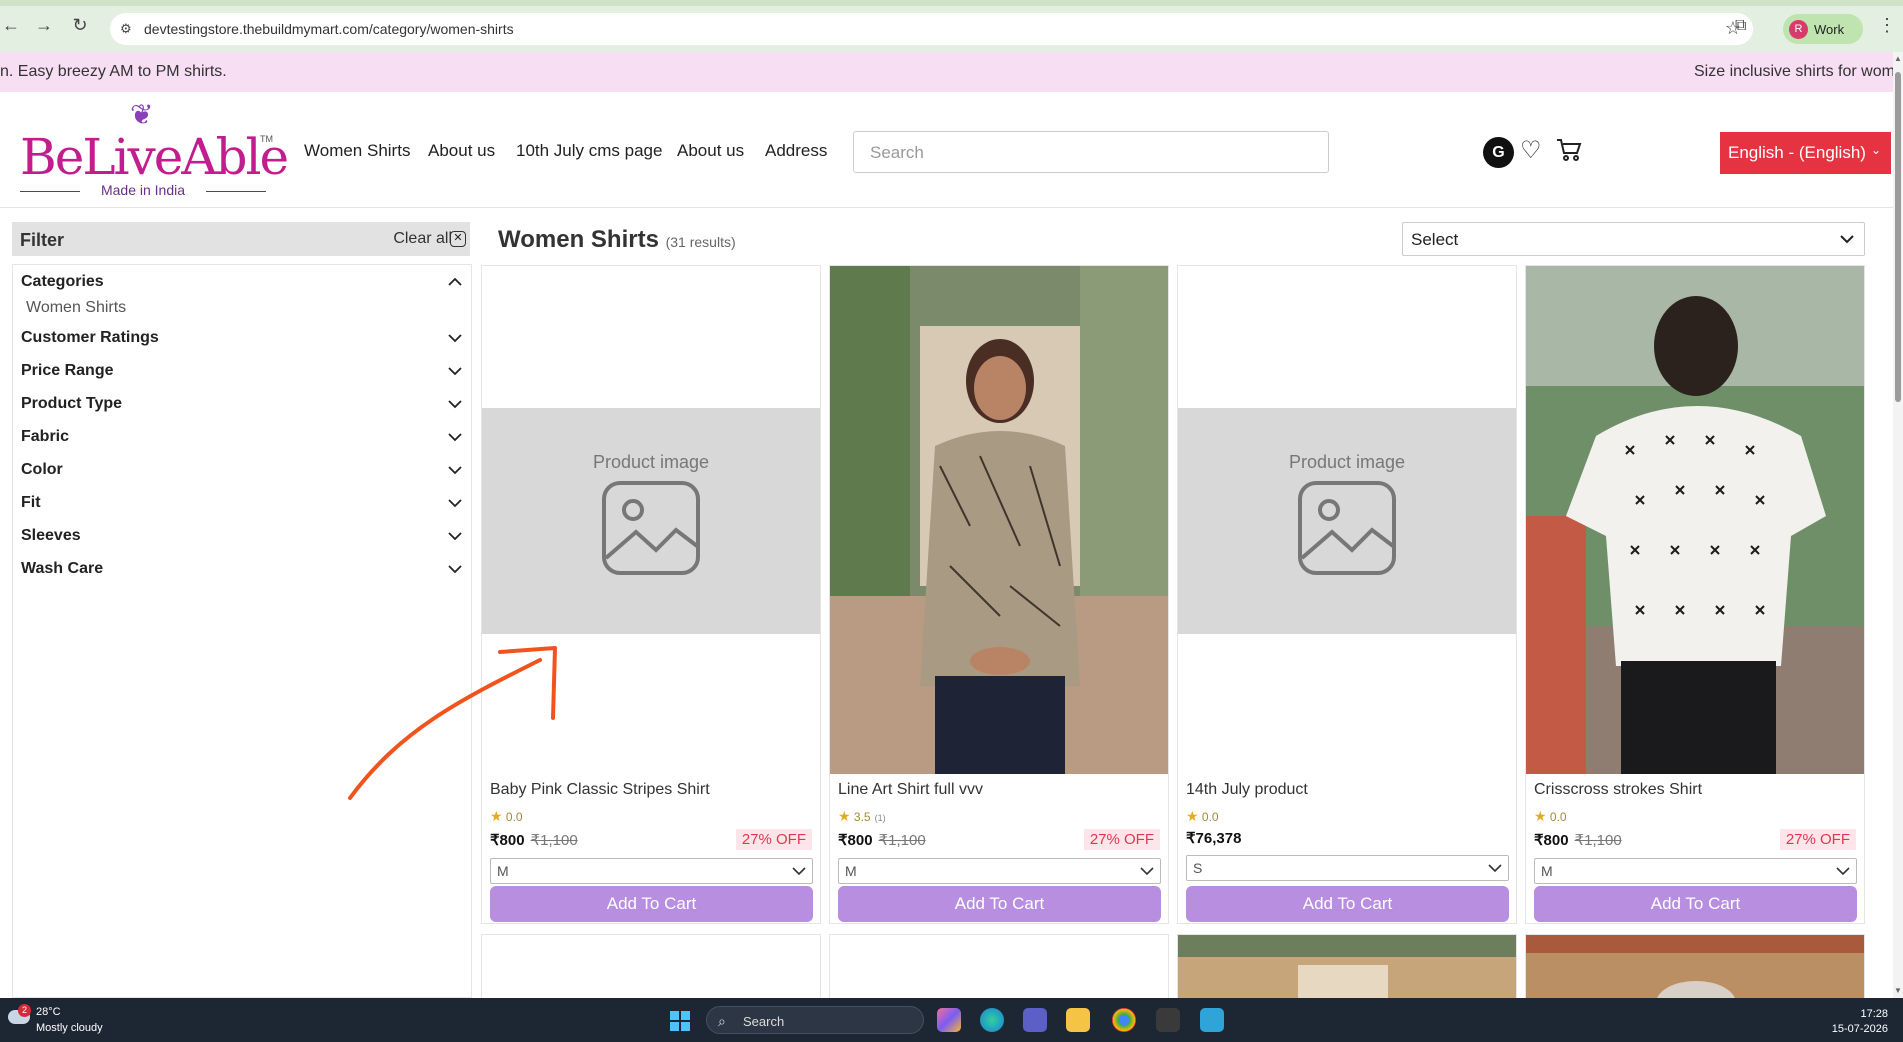 Image resolution: width=1903 pixels, height=1042 pixels. Describe the element at coordinates (455, 282) in the screenshot. I see `chevron-up-icon` at that location.